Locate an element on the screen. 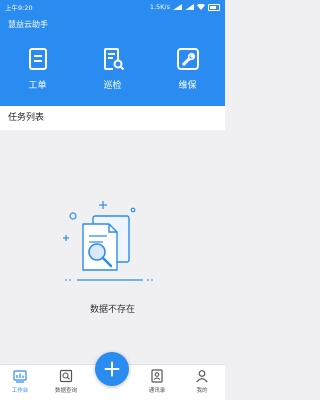 This screenshot has height=400, width=320. tab-label: 数据查询 is located at coordinates (65, 391).